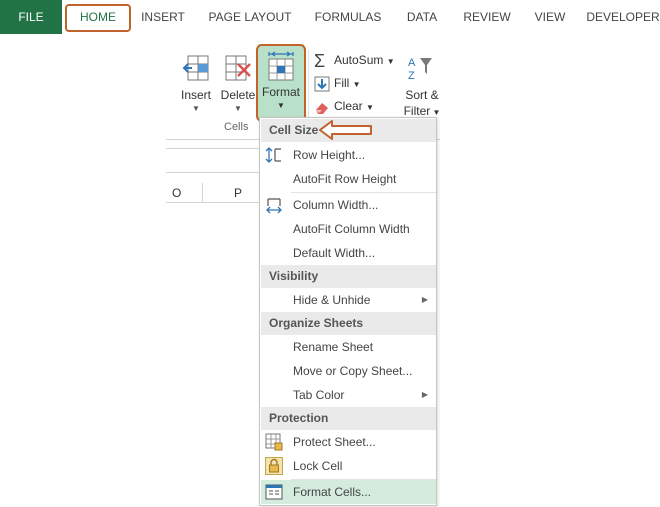  I want to click on menu-section-visibility: Visibility, so click(348, 276).